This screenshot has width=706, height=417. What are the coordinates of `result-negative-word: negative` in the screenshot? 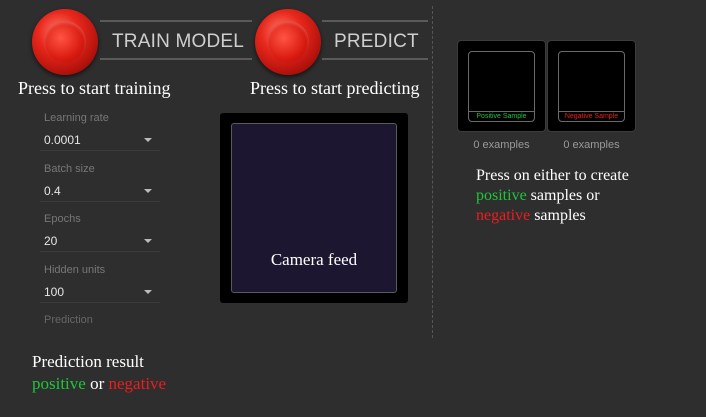 It's located at (137, 383).